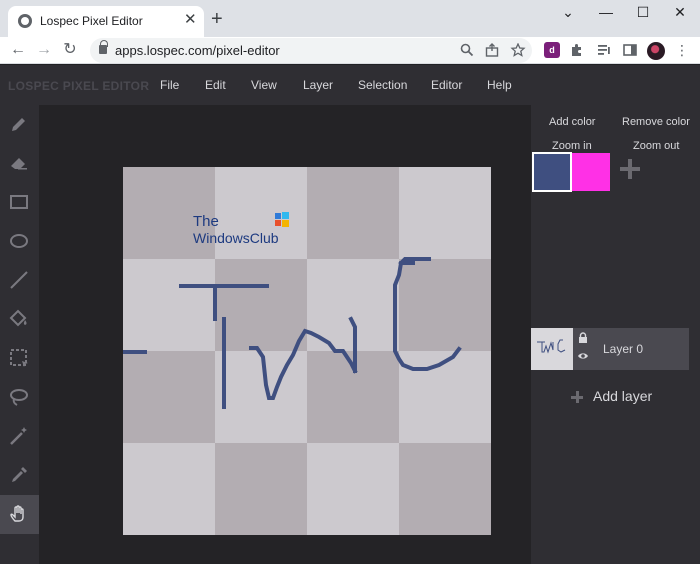 This screenshot has width=700, height=564. I want to click on pencil-tool, so click(19, 124).